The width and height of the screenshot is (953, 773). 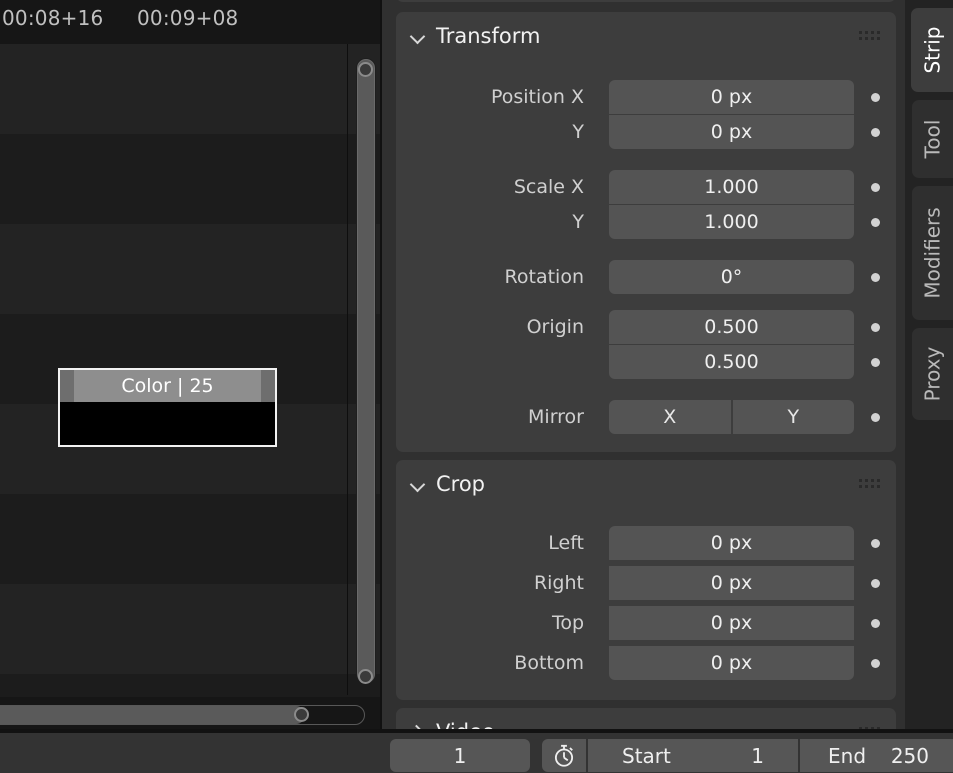 What do you see at coordinates (167, 423) in the screenshot?
I see `strip-body` at bounding box center [167, 423].